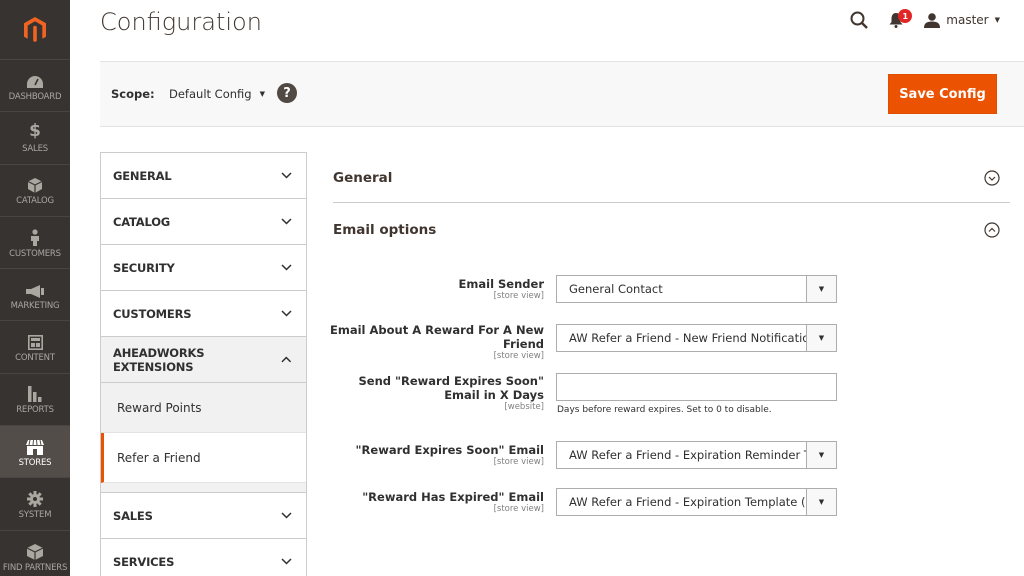 This screenshot has height=576, width=1024. I want to click on select-value: General Contact, so click(616, 289).